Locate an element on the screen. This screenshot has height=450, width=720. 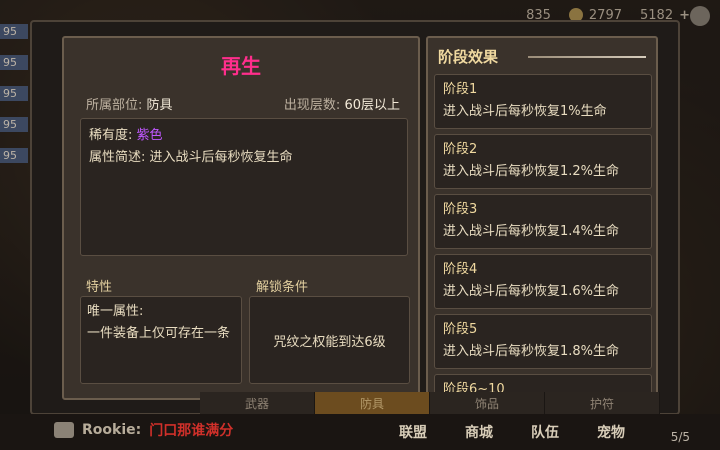
bottom-nav: 联盟 商城 队伍 宠物 is located at coordinates (512, 432).